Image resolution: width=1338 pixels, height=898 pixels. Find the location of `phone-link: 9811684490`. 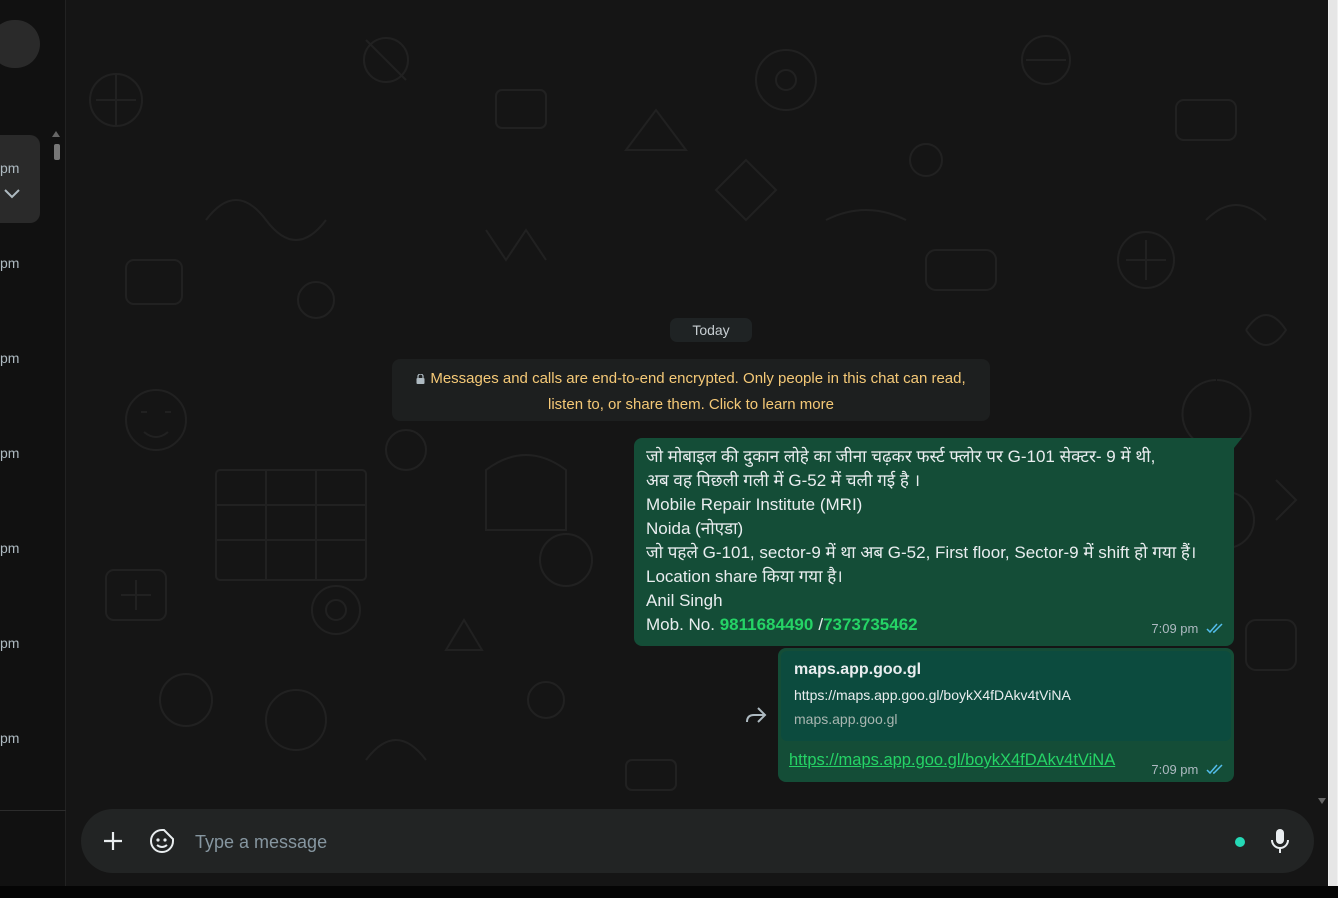

phone-link: 9811684490 is located at coordinates (767, 624).